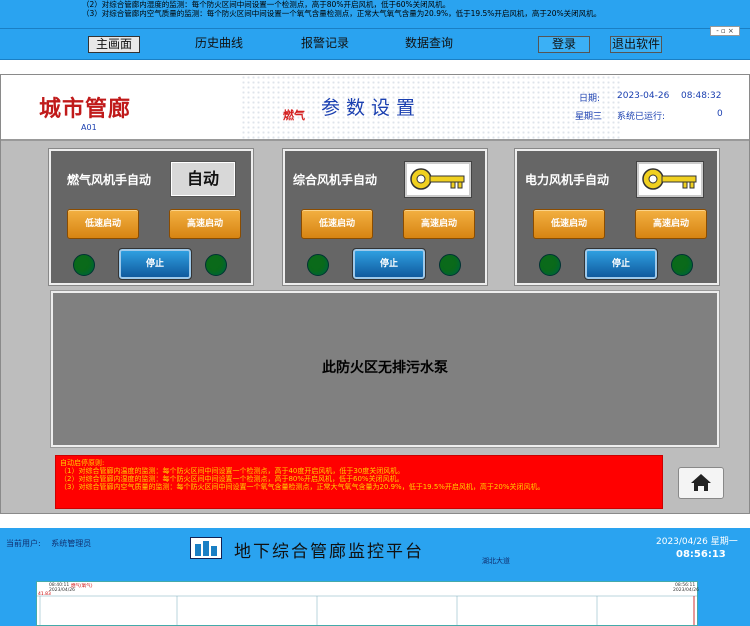  What do you see at coordinates (439, 224) in the screenshot?
I see `combined-fan-high-speed-button: 高速启动` at bounding box center [439, 224].